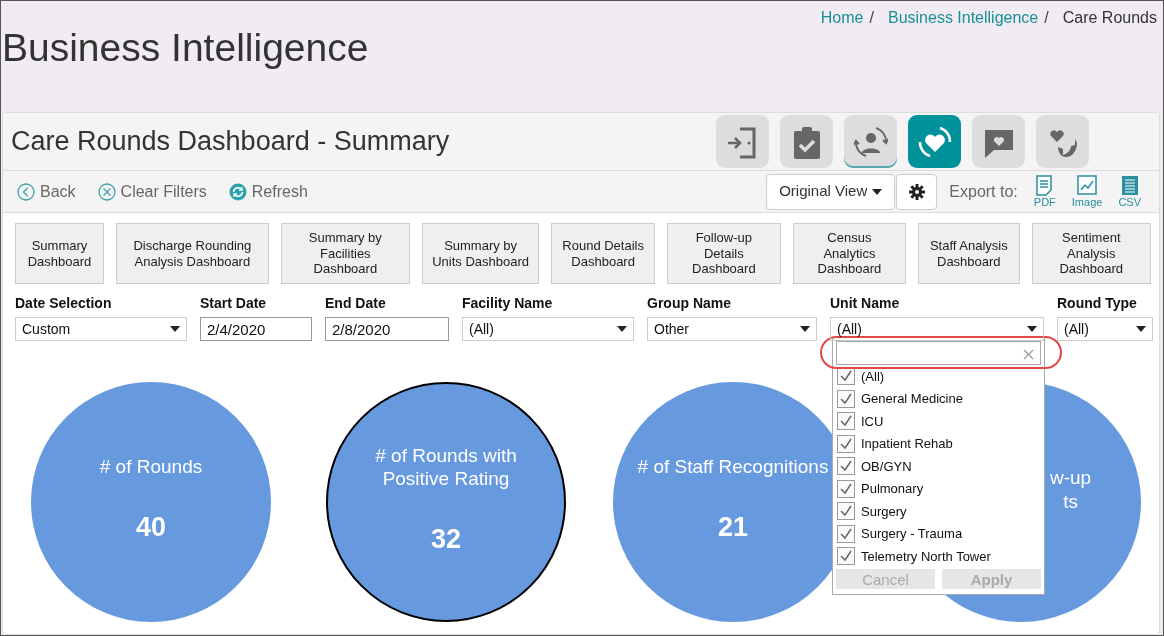 The width and height of the screenshot is (1164, 636). I want to click on filter-label: Facility Name, so click(508, 303).